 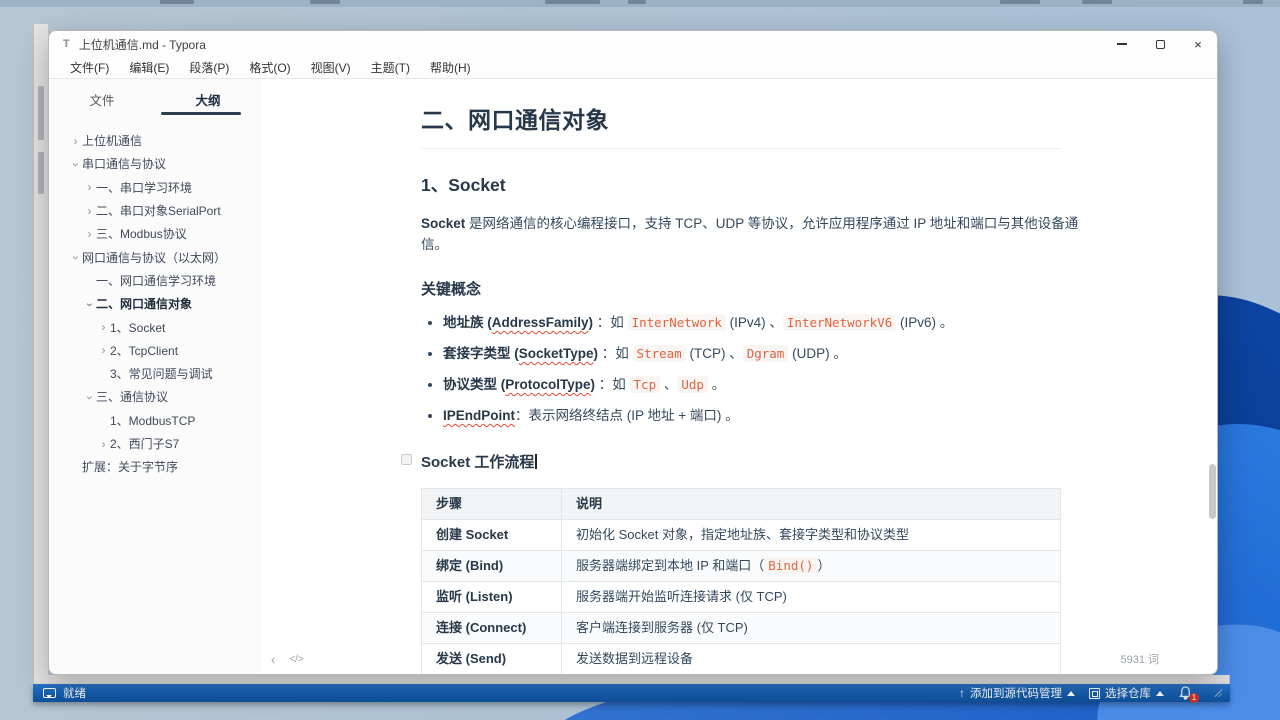 I want to click on doc-h2-socket: 1、Socket, so click(x=741, y=184).